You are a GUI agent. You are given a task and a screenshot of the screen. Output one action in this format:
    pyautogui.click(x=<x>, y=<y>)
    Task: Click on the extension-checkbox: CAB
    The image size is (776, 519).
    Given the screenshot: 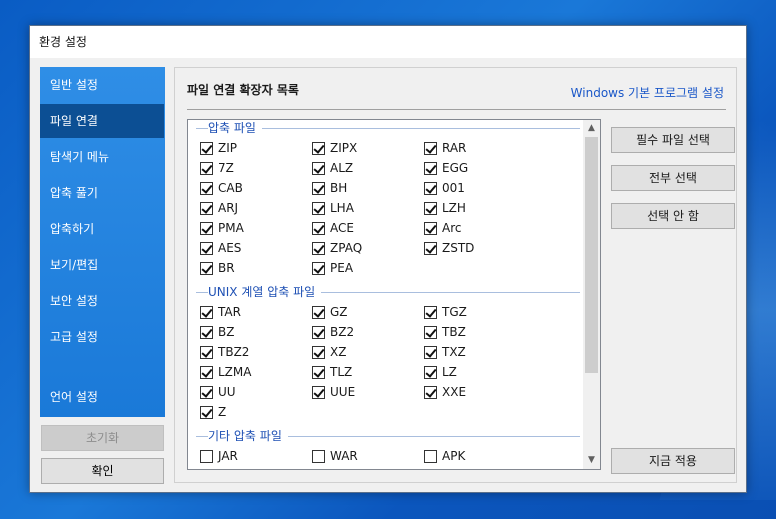 What is the action you would take?
    pyautogui.click(x=221, y=188)
    